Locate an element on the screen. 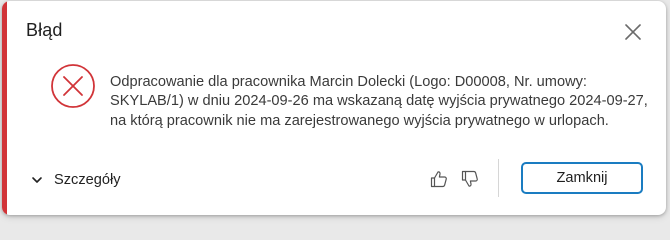  details-label: Szczegóły is located at coordinates (87, 180).